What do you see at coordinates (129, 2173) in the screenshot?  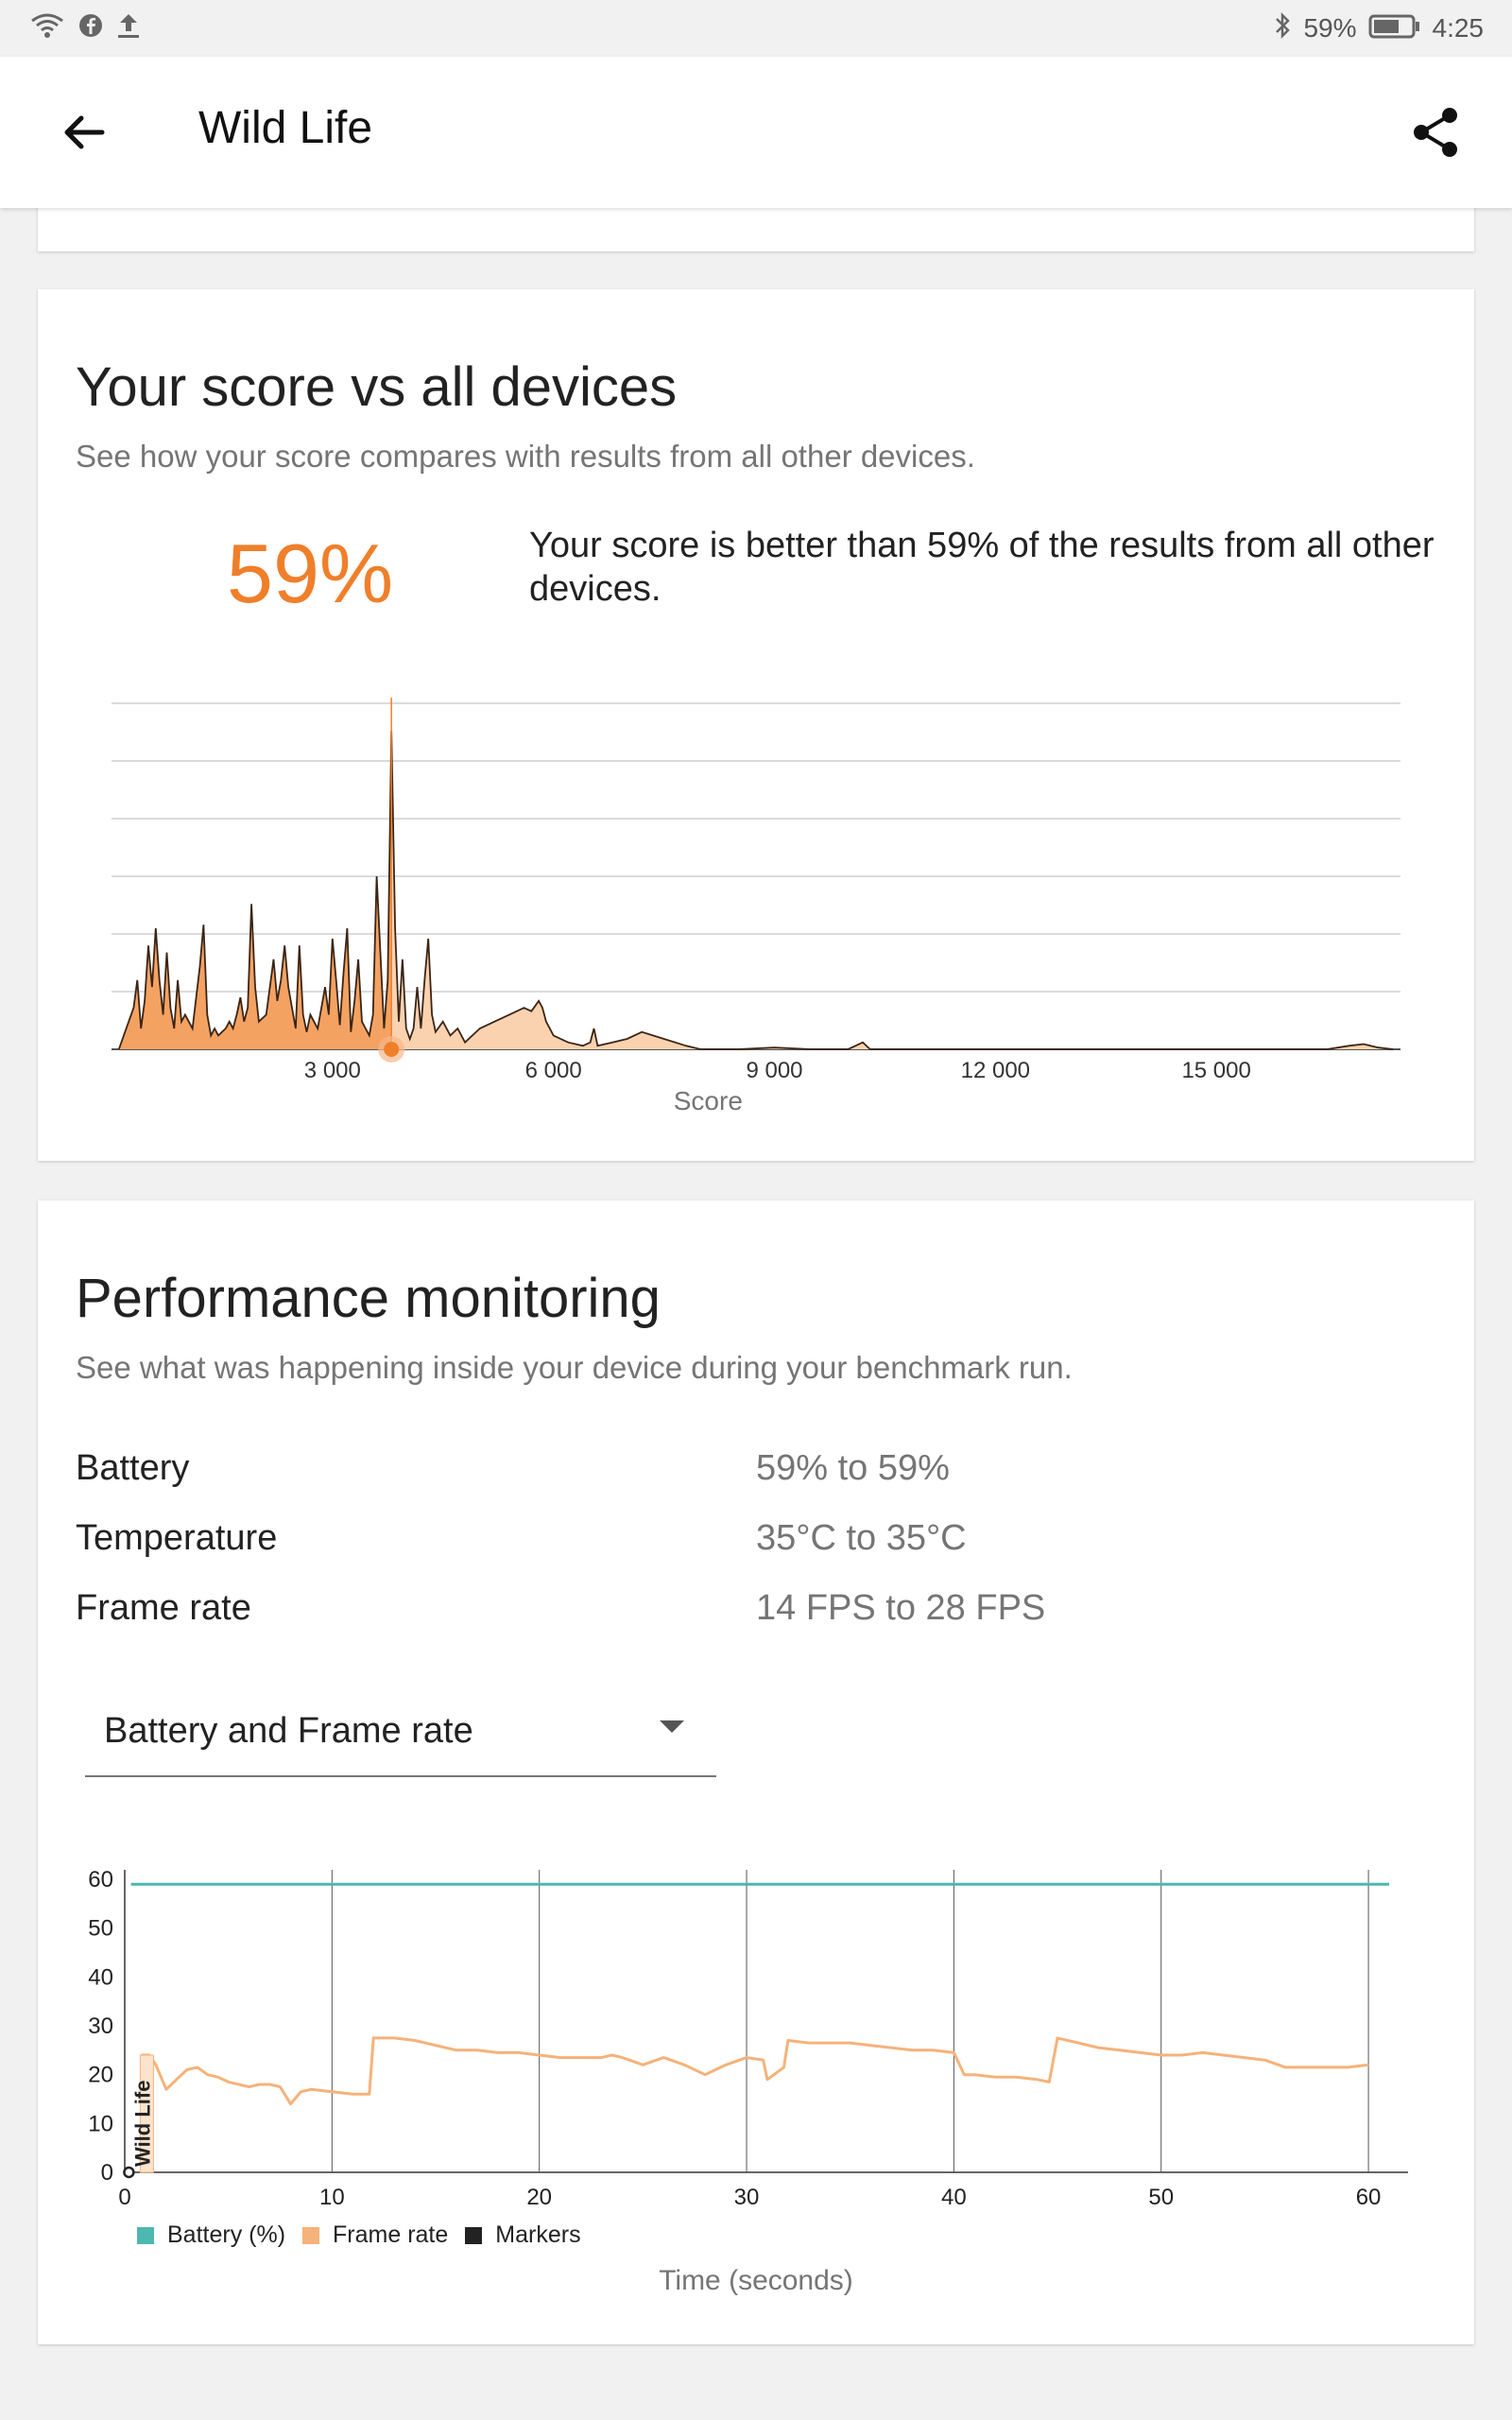 I see `marker-point` at bounding box center [129, 2173].